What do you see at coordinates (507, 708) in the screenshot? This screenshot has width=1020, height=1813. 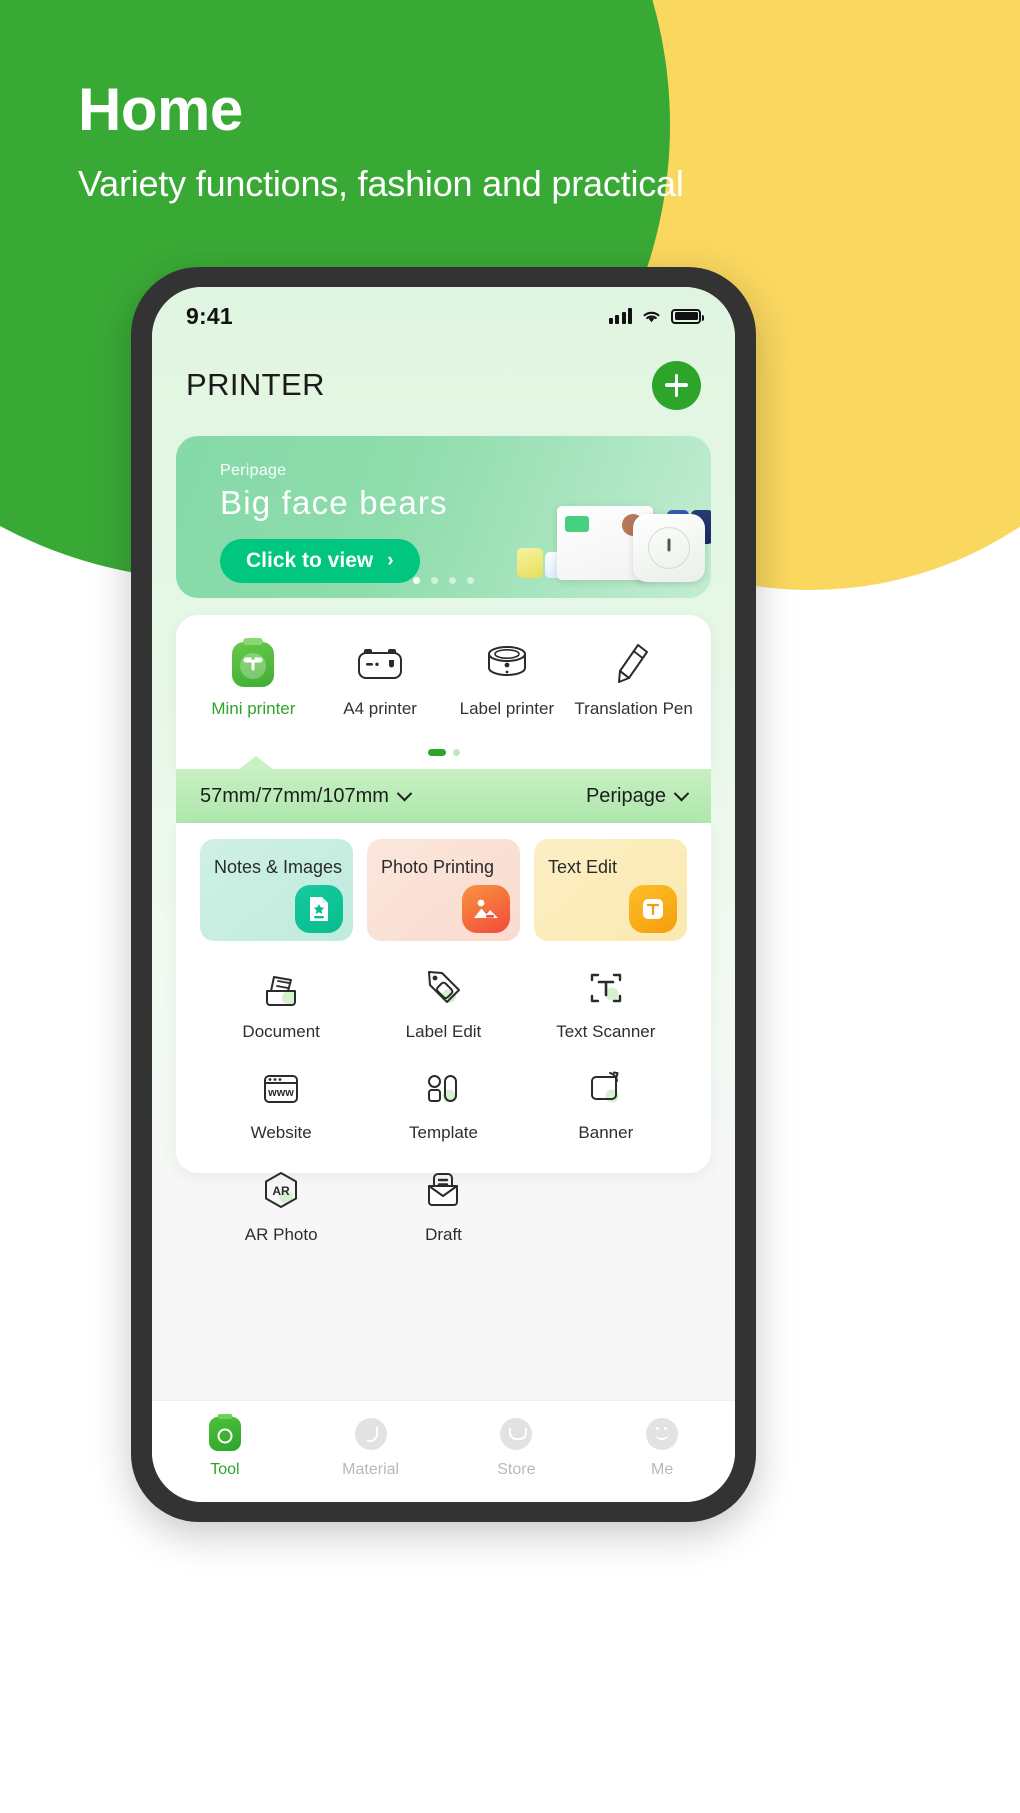 I see `printer-type-label: Label printer` at bounding box center [507, 708].